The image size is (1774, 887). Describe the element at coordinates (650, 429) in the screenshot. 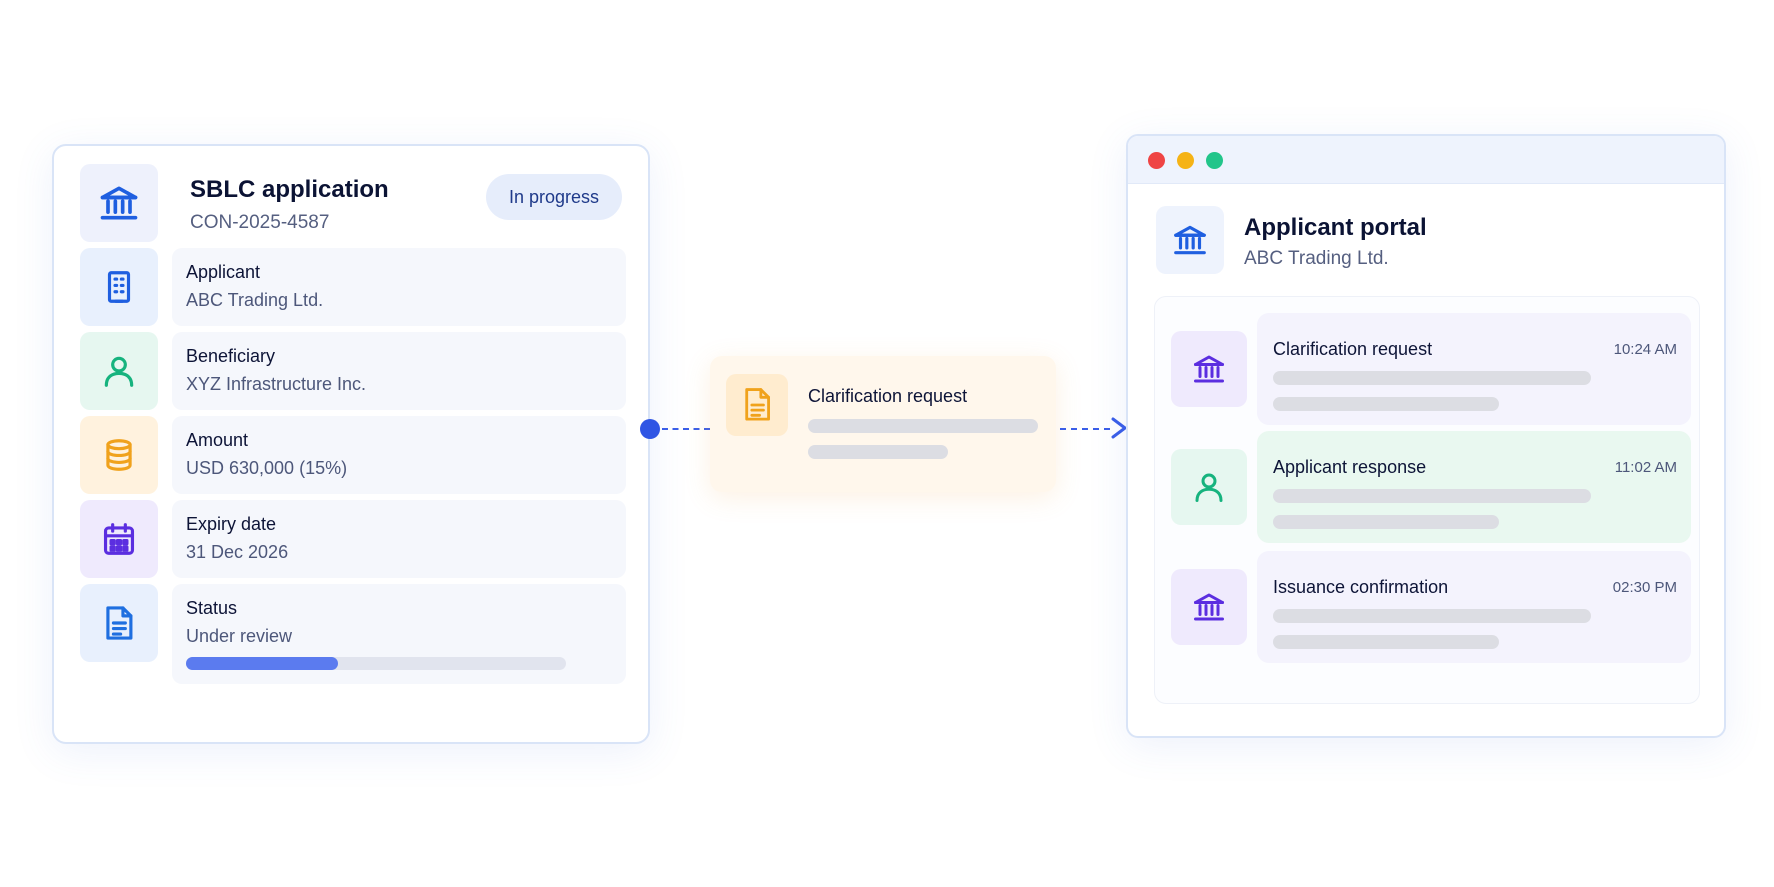

I see `connector-start-dot` at that location.